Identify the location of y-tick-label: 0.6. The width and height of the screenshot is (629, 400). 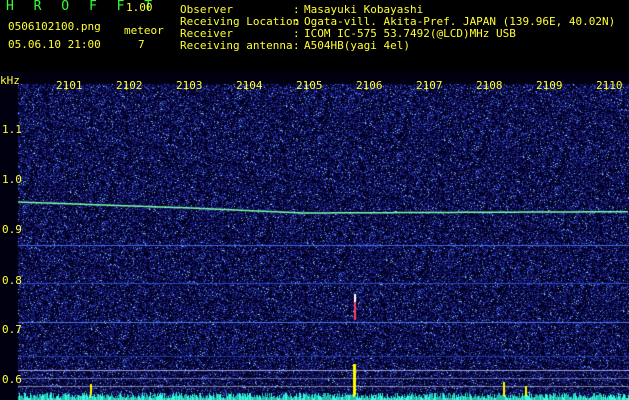
(12, 379).